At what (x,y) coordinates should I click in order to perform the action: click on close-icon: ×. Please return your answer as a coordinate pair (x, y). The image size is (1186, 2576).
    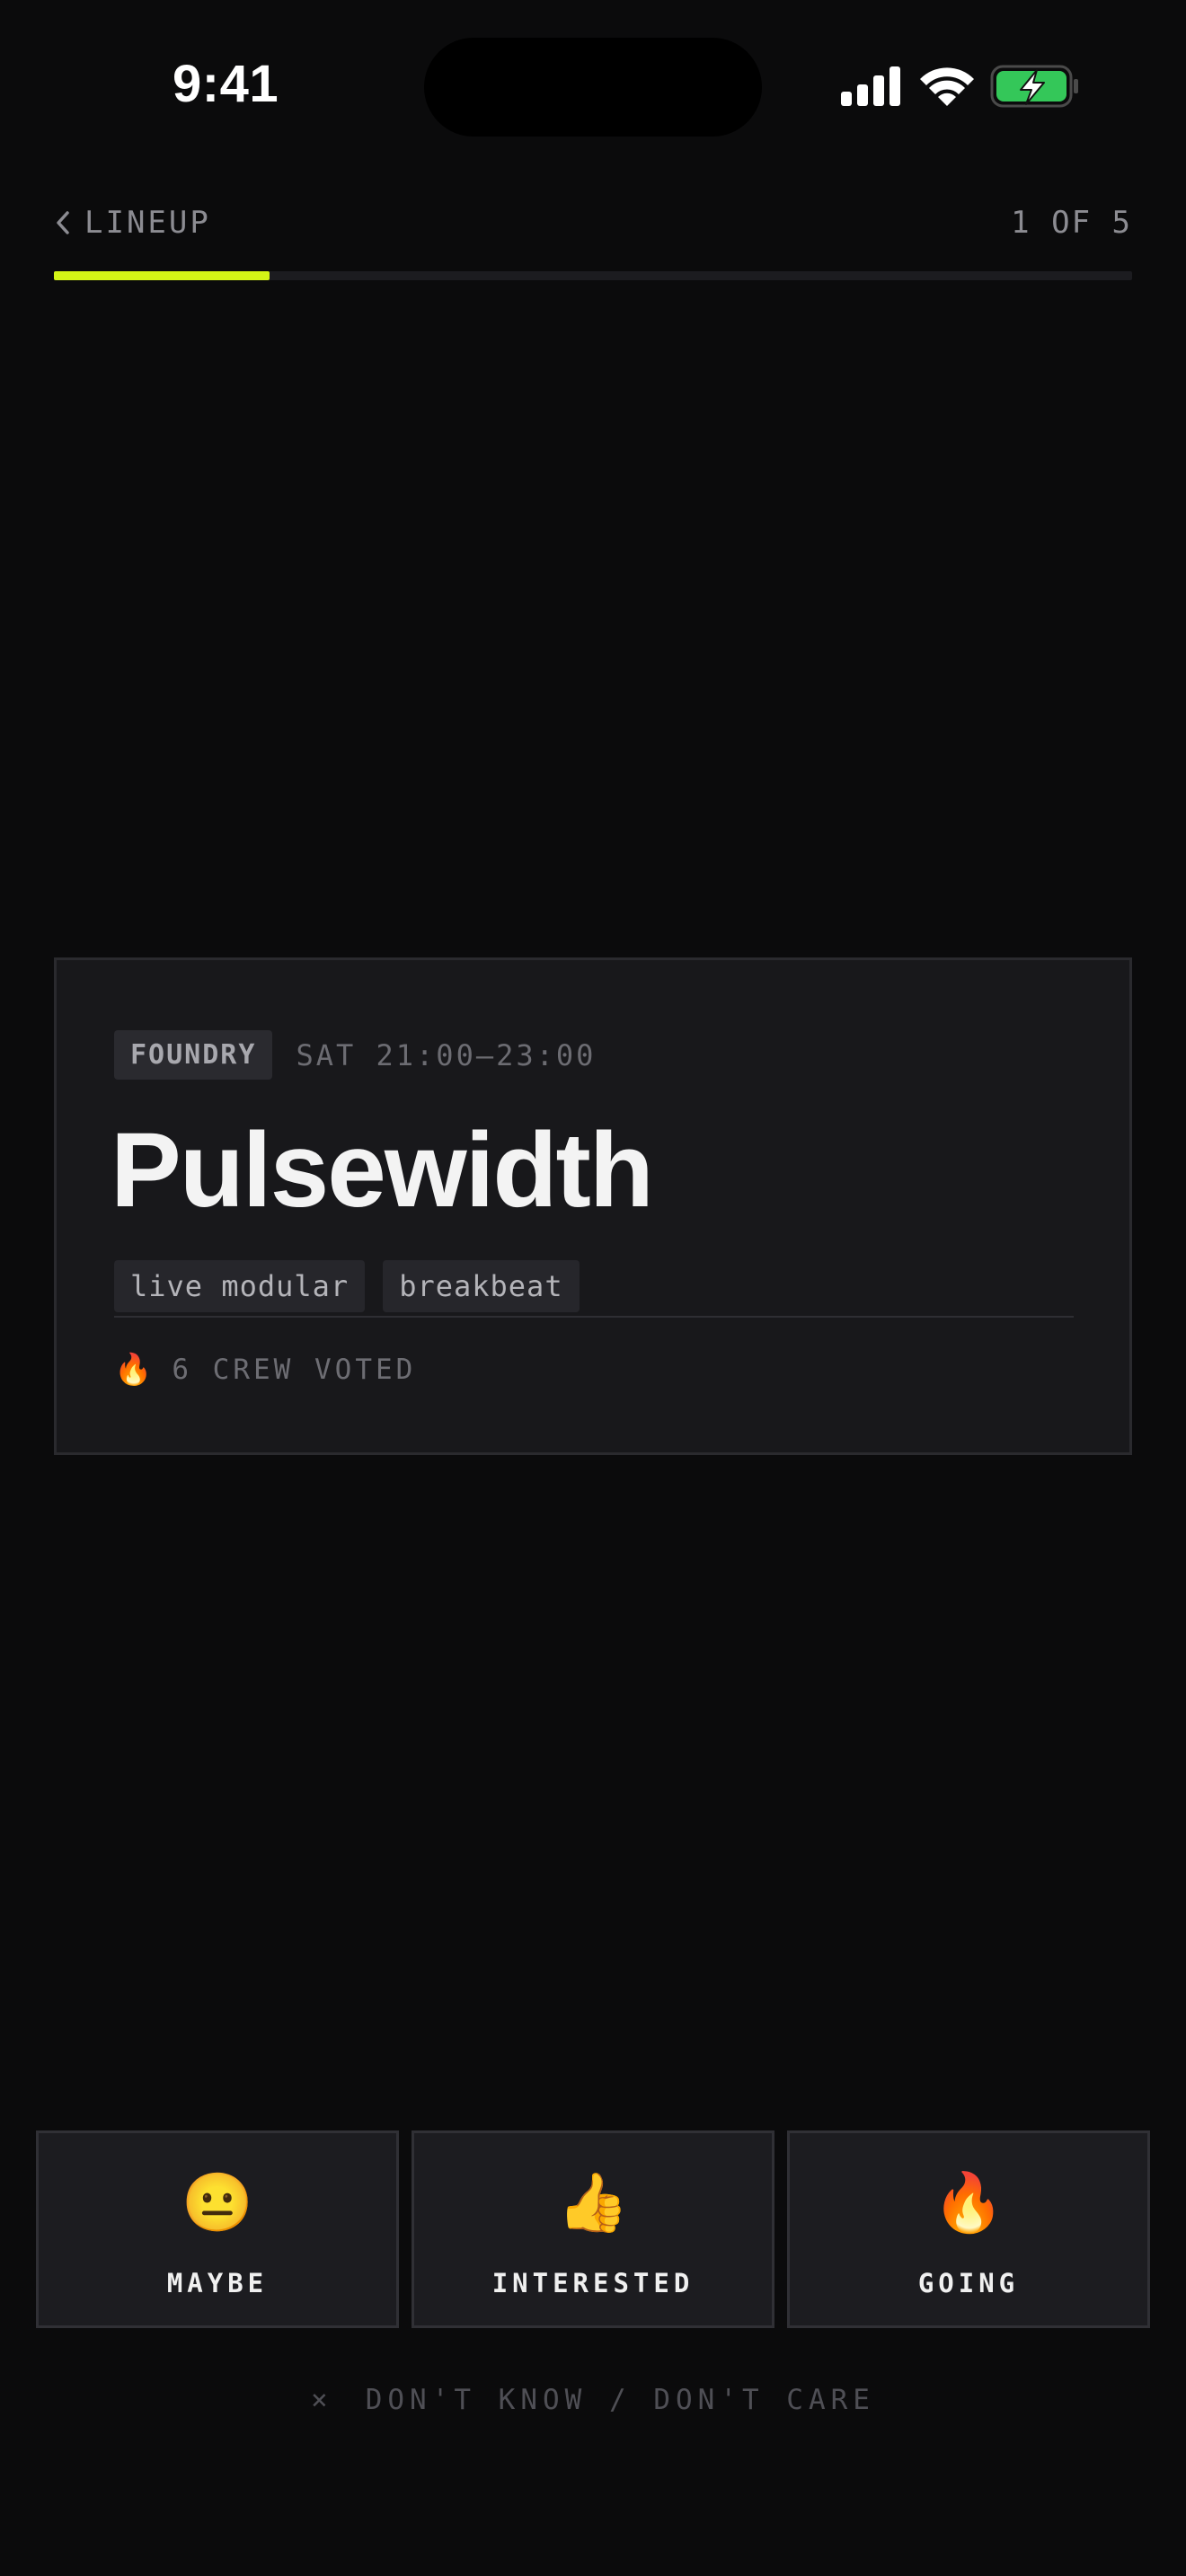
    Looking at the image, I should click on (322, 2400).